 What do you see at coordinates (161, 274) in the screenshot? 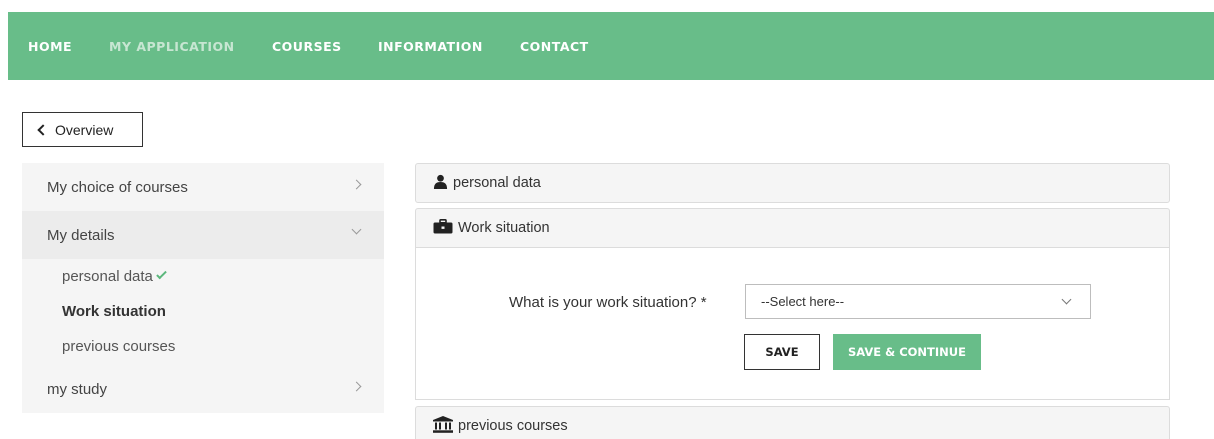
I see `check-icon` at bounding box center [161, 274].